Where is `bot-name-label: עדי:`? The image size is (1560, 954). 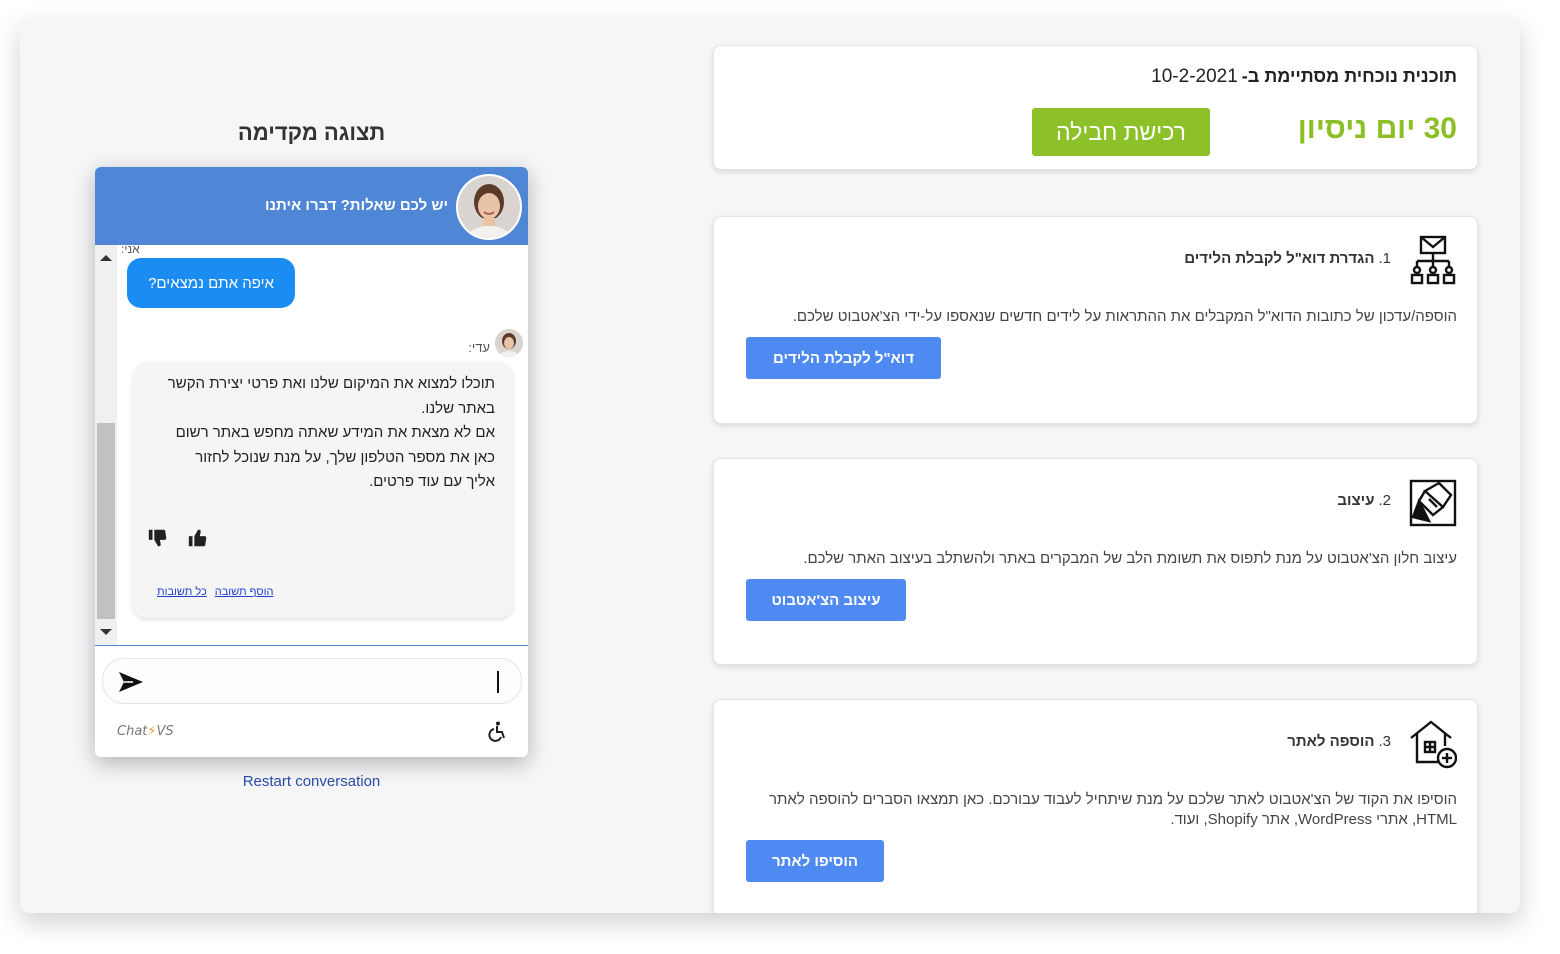 bot-name-label: עדי: is located at coordinates (479, 347).